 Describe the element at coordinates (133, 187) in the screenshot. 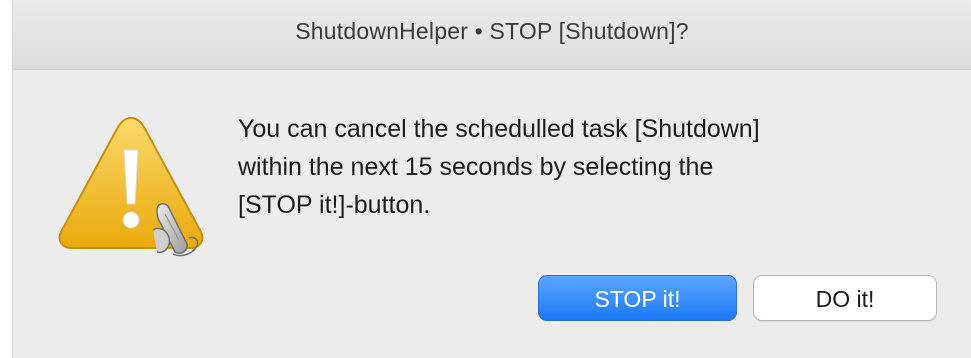

I see `warning-triangle-icon` at that location.